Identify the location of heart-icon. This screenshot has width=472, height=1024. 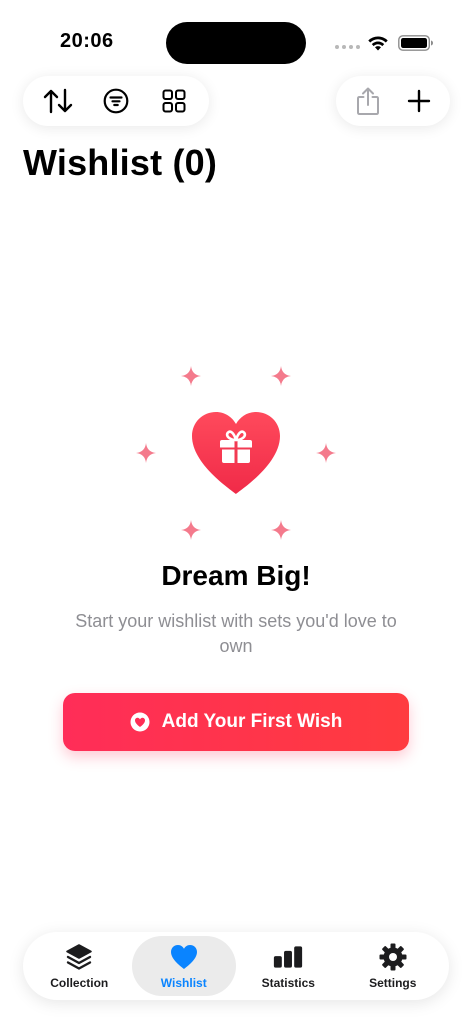
(183, 957).